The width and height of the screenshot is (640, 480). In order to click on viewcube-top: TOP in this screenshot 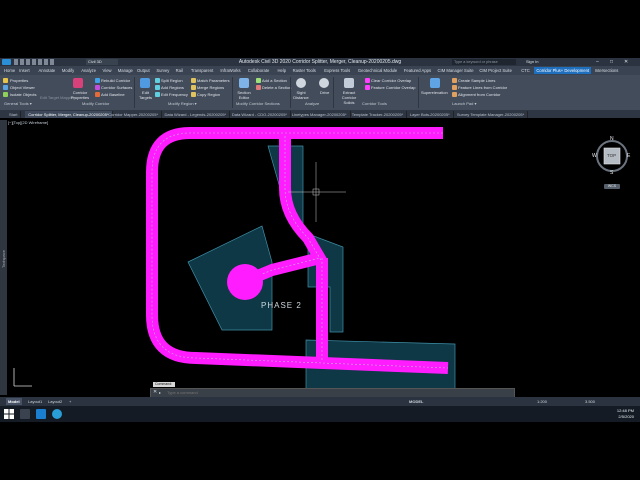, I will do `click(611, 155)`.